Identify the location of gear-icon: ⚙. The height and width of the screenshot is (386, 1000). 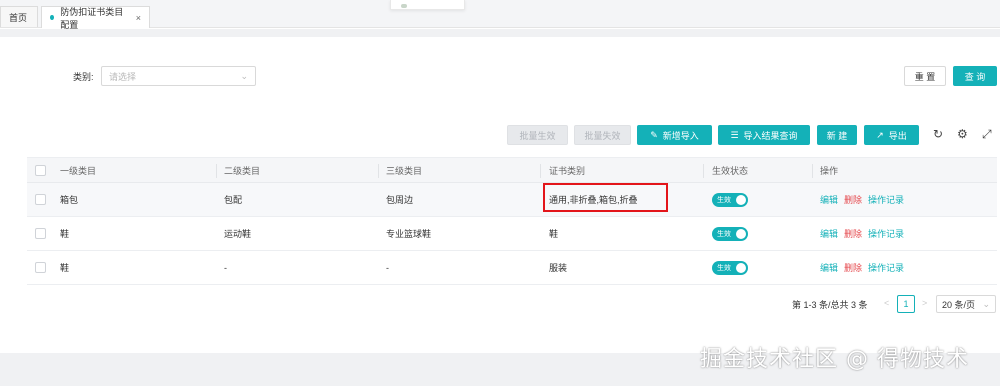
(962, 134).